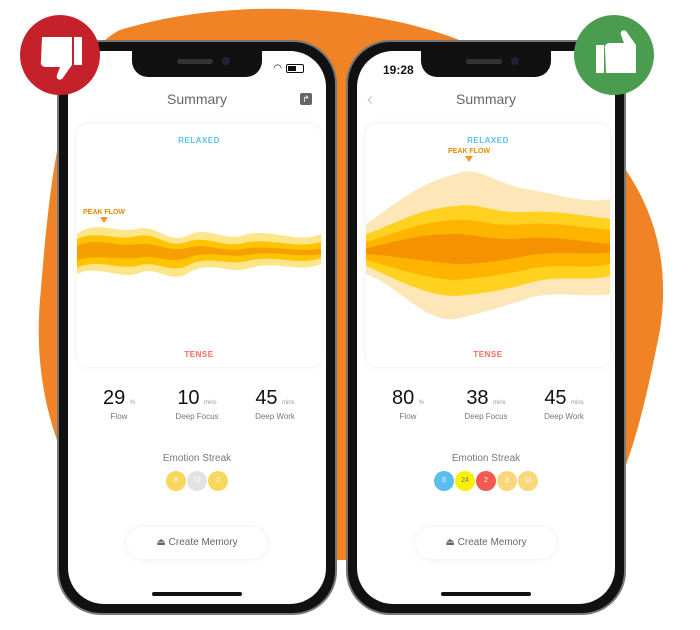  Describe the element at coordinates (197, 404) in the screenshot. I see `stat-deep-focus: 10 mins Deep Focus` at that location.